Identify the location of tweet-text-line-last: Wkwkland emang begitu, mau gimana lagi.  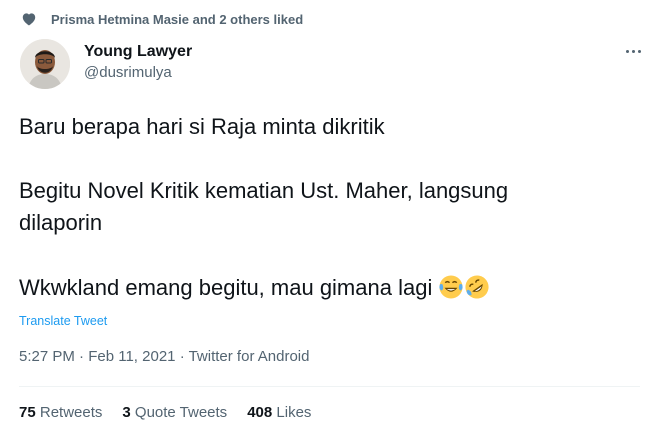
(254, 288).